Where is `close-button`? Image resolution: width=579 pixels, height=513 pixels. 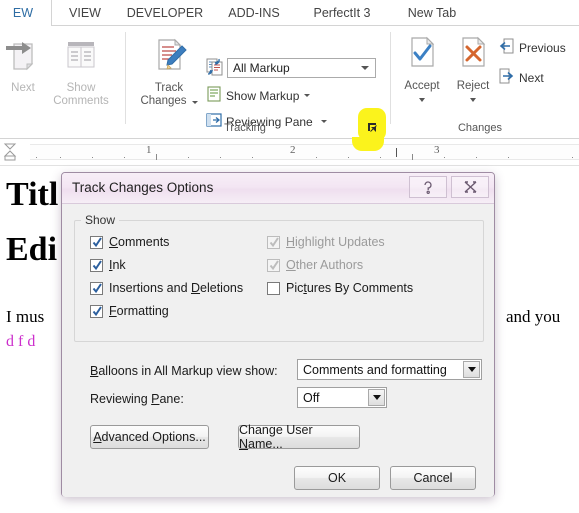 close-button is located at coordinates (470, 187).